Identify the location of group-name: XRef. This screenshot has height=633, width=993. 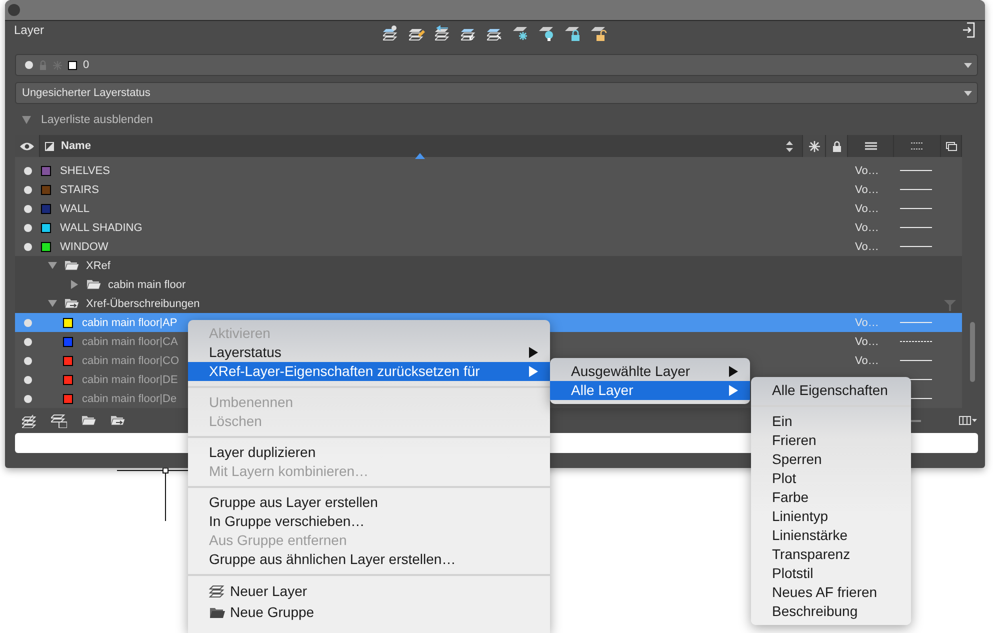
(98, 266).